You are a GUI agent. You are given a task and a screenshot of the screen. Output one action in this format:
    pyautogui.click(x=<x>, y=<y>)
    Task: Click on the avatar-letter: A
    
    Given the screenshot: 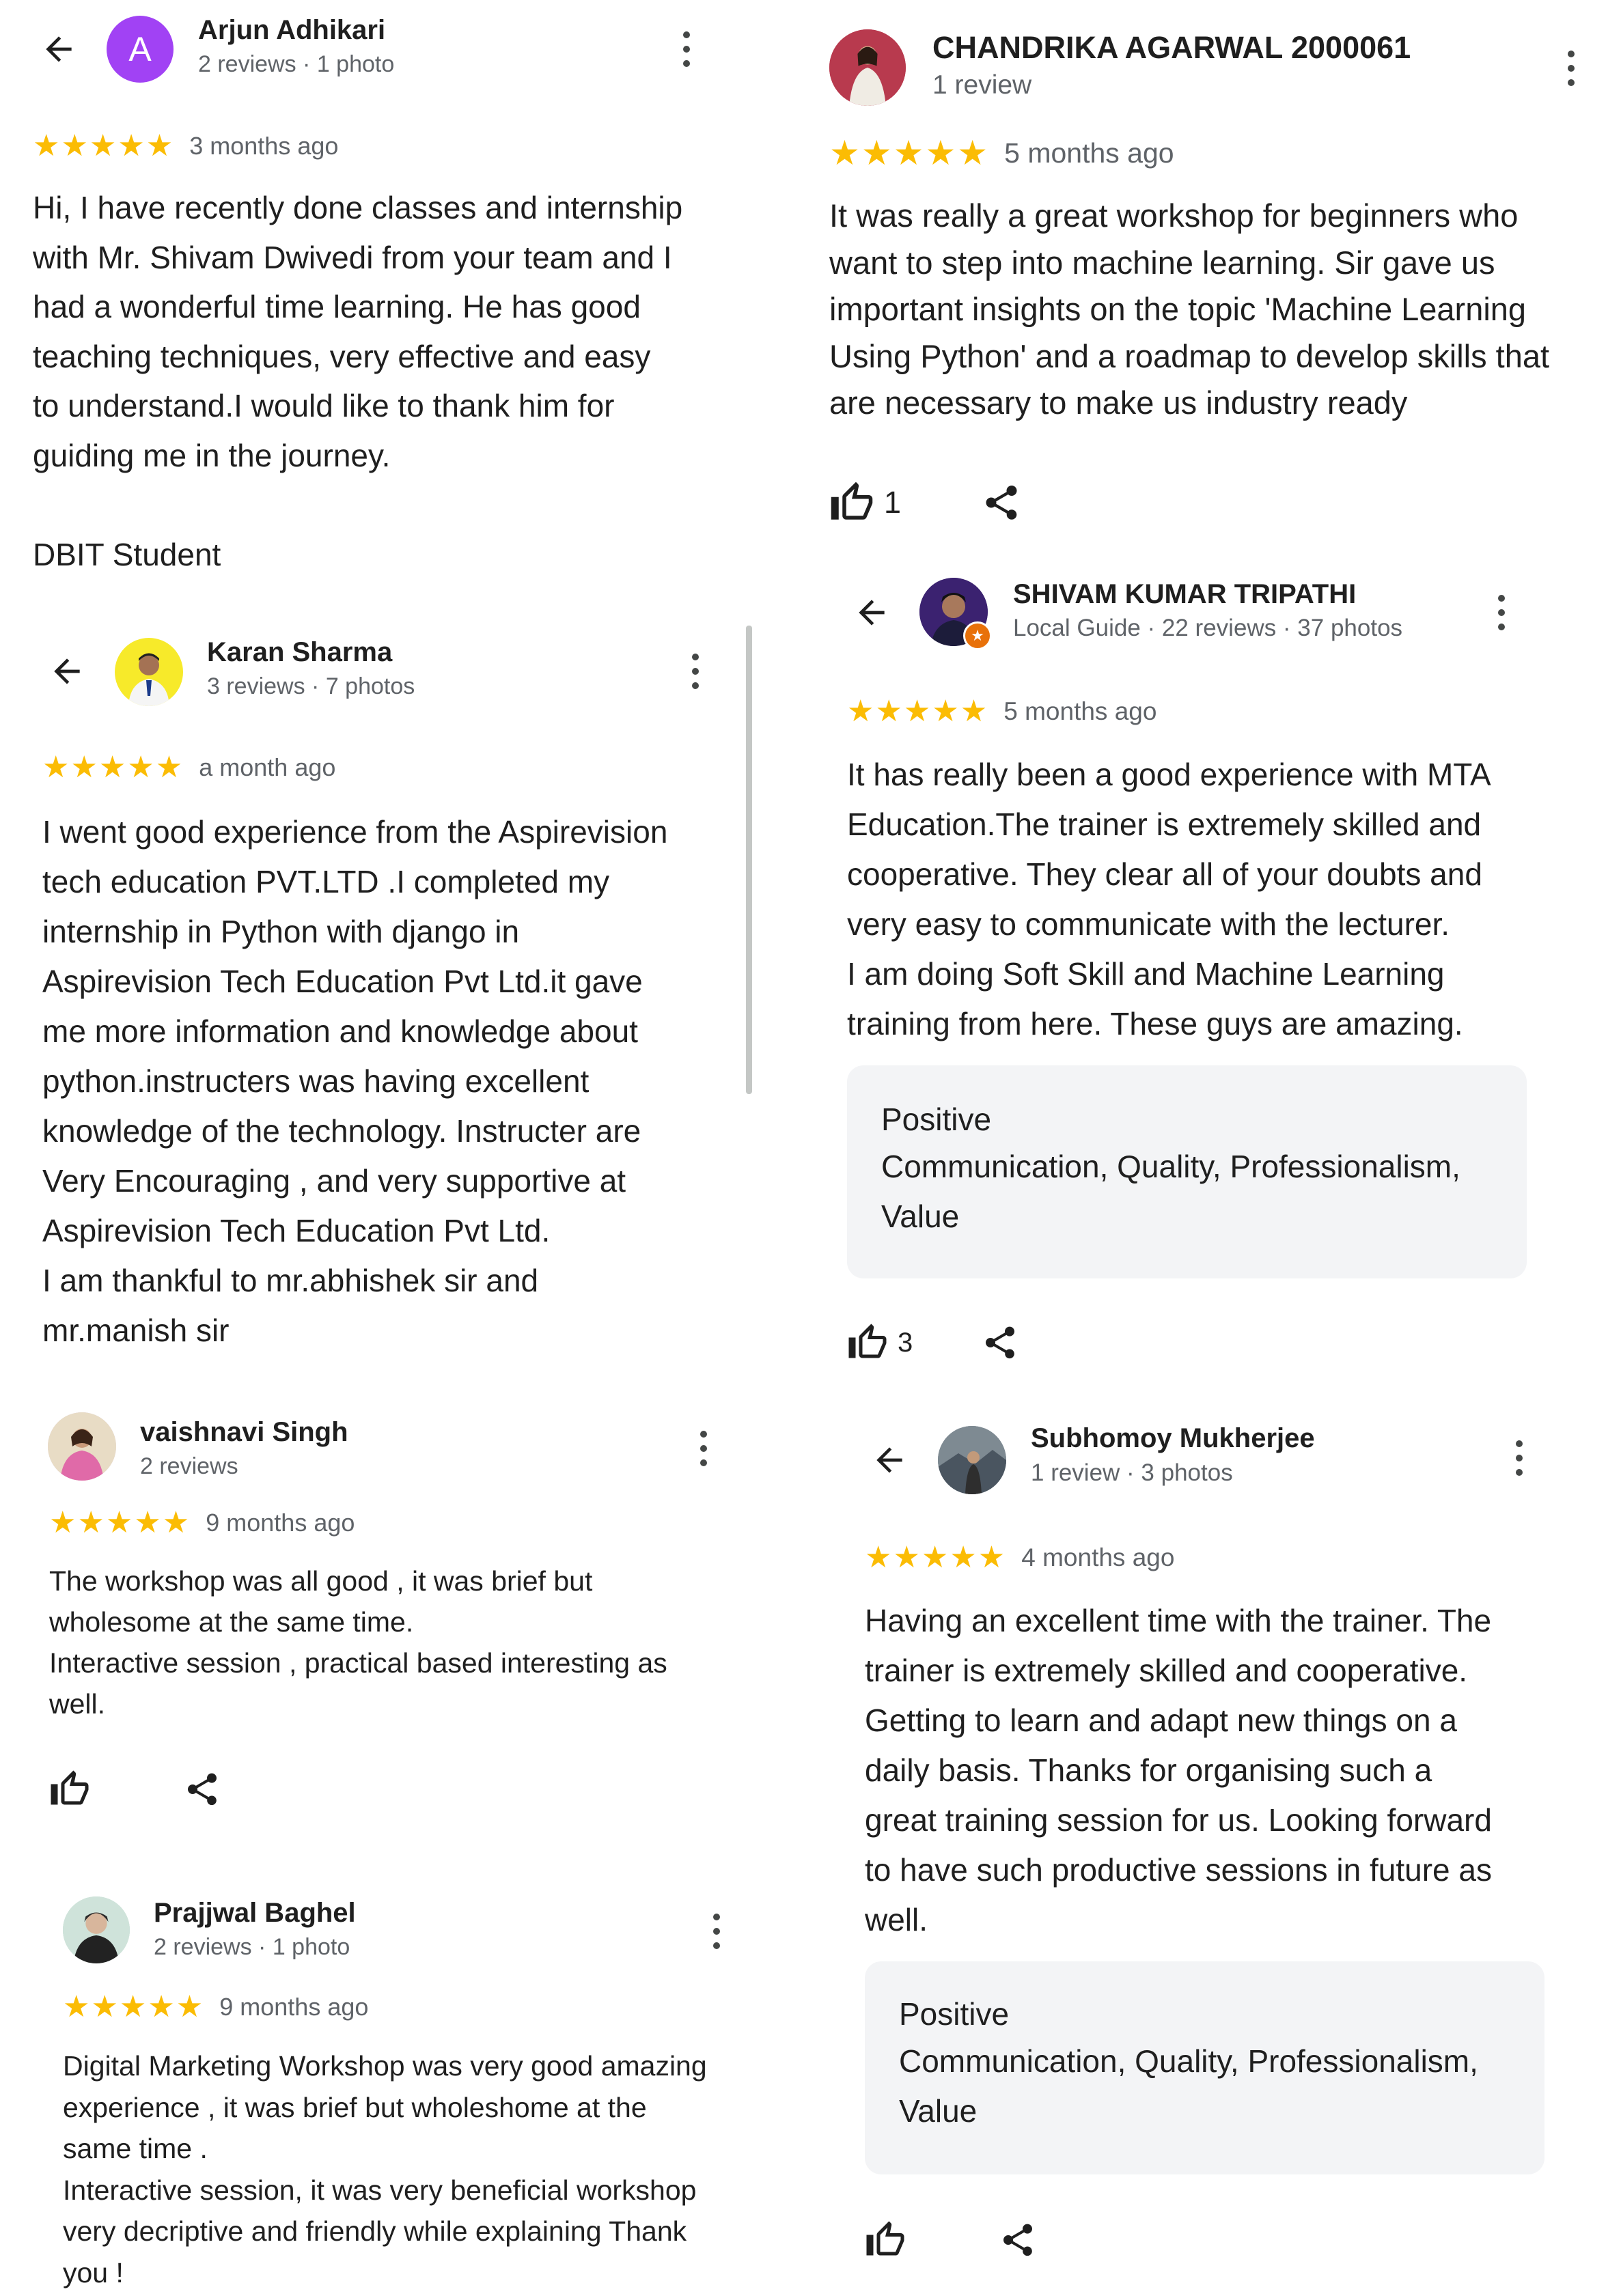 What is the action you would take?
    pyautogui.click(x=140, y=49)
    